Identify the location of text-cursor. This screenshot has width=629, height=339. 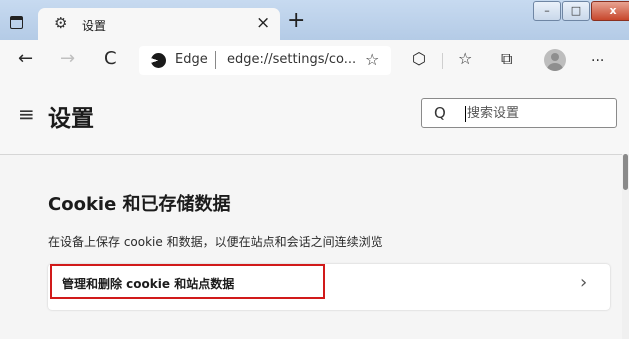
(465, 114).